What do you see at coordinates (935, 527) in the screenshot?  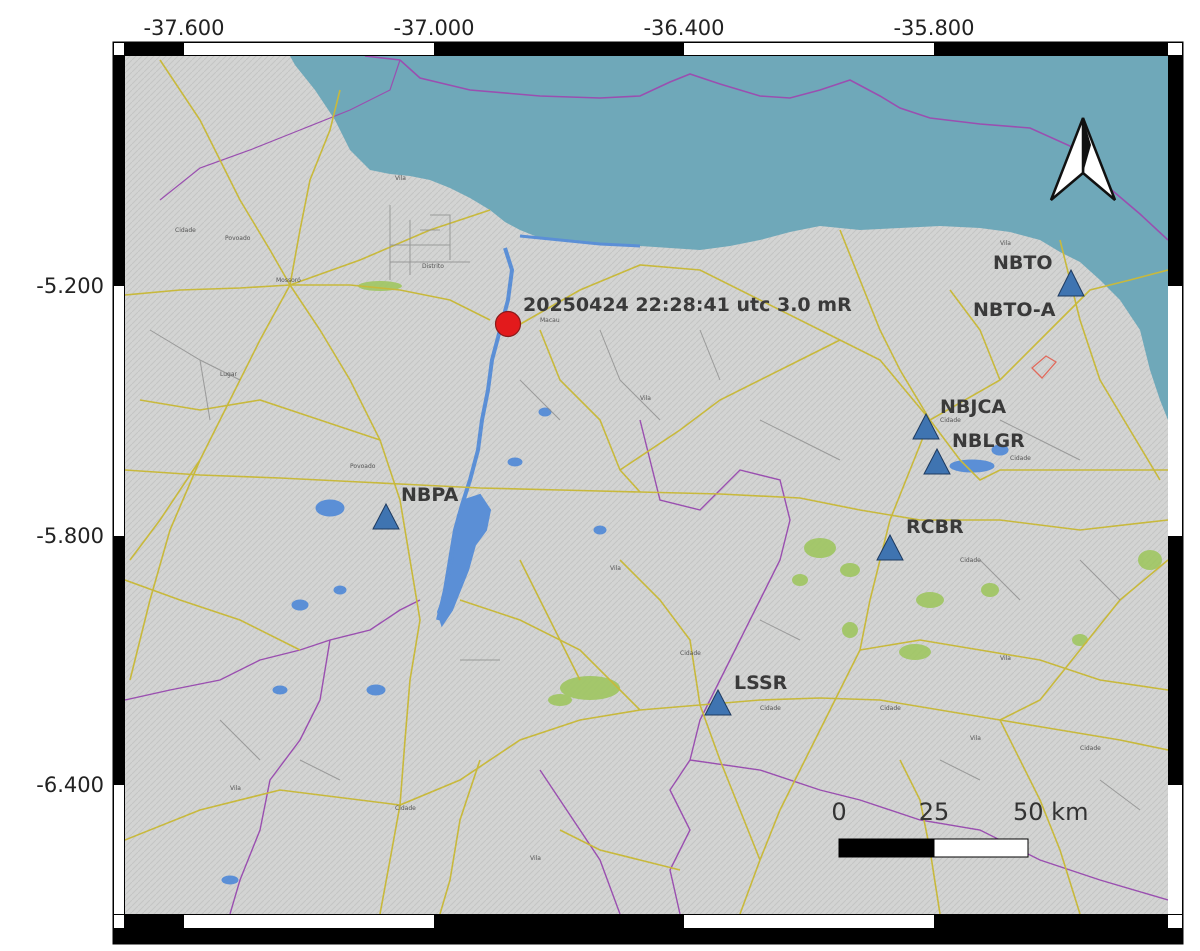 I see `station-label: RCBR` at bounding box center [935, 527].